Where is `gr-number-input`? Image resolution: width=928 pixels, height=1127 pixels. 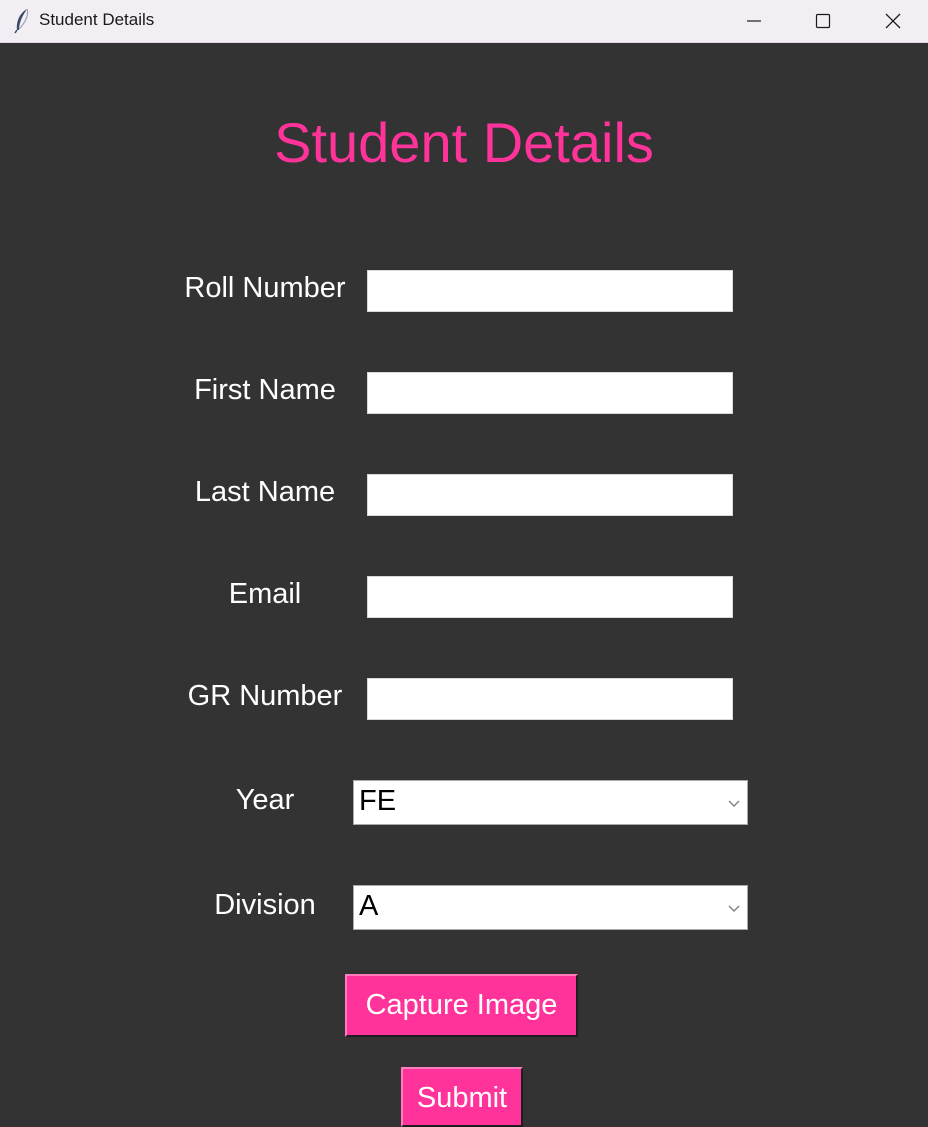 gr-number-input is located at coordinates (550, 699).